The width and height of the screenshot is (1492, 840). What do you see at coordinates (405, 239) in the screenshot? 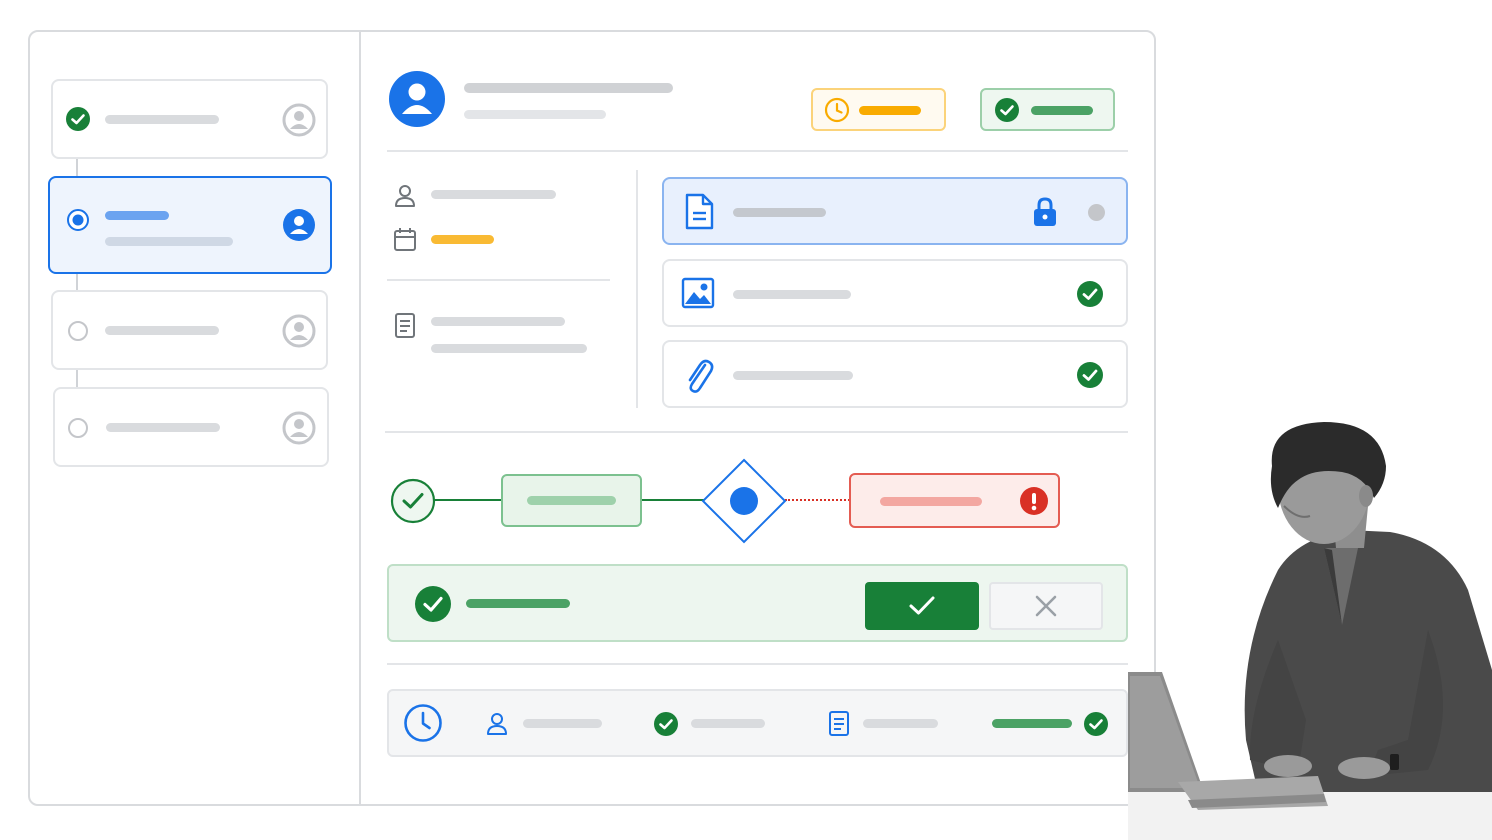
I see `calendar-icon` at bounding box center [405, 239].